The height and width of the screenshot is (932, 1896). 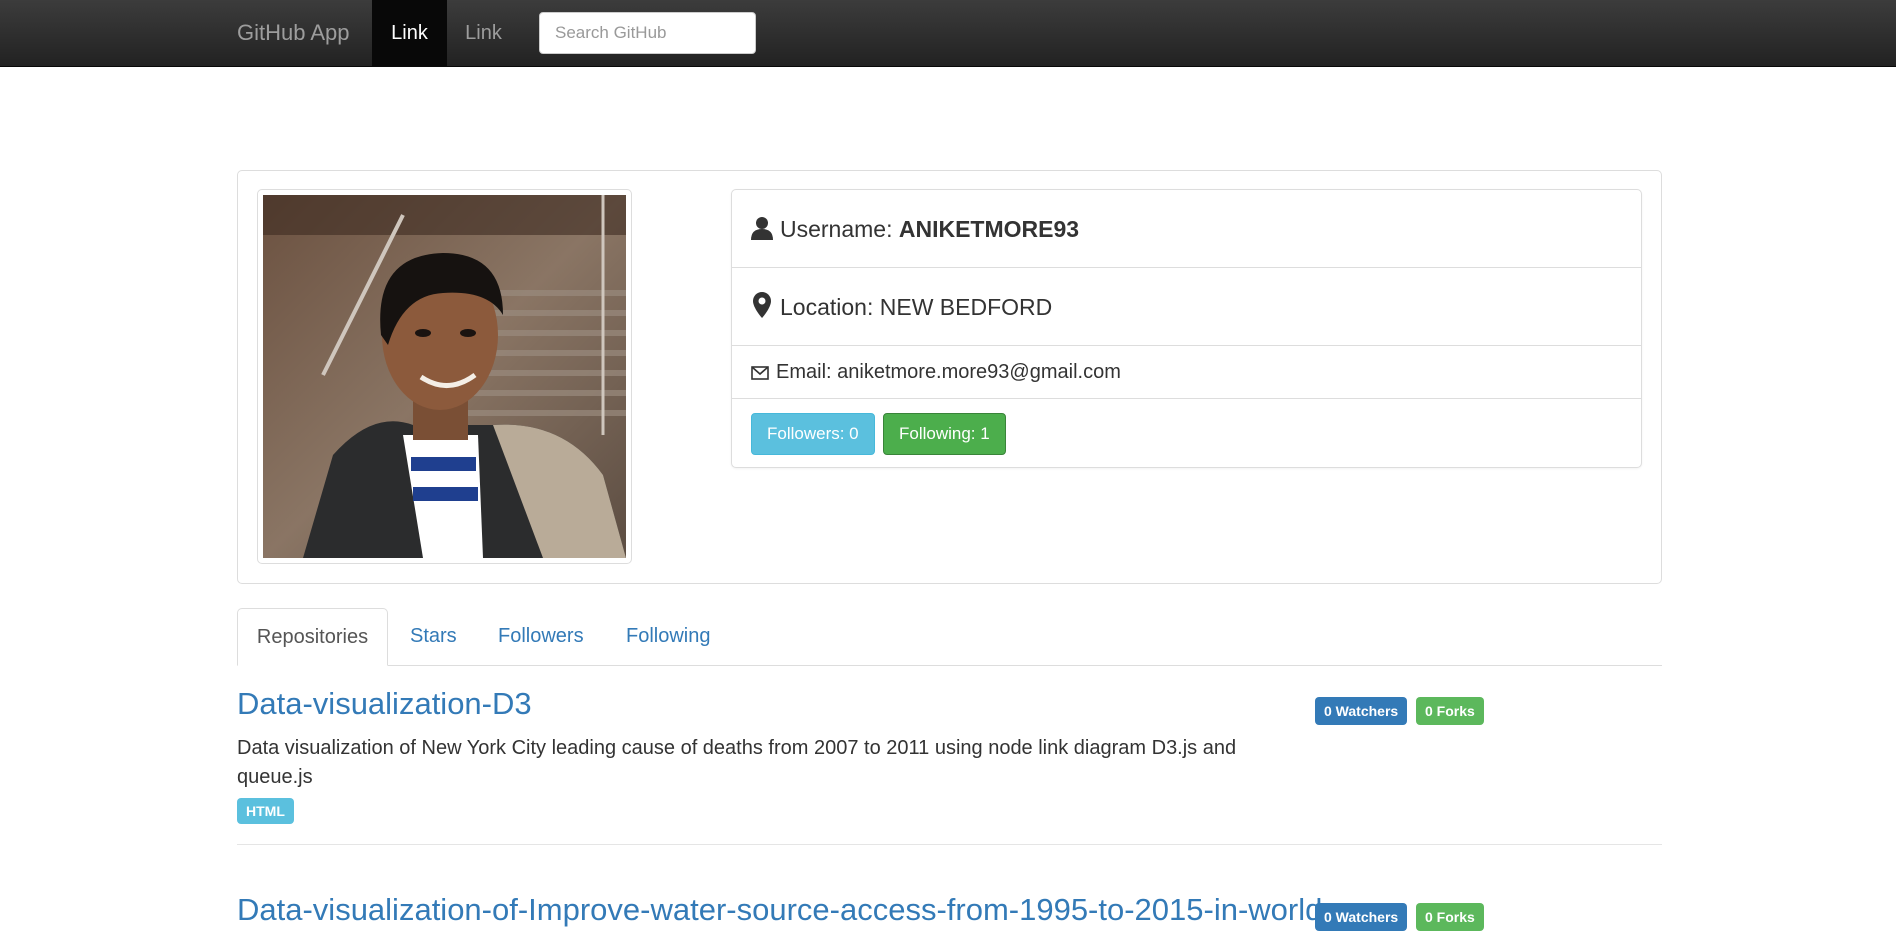 What do you see at coordinates (1186, 372) in the screenshot?
I see `email-row: Email: aniketmore.more93@gmail.com` at bounding box center [1186, 372].